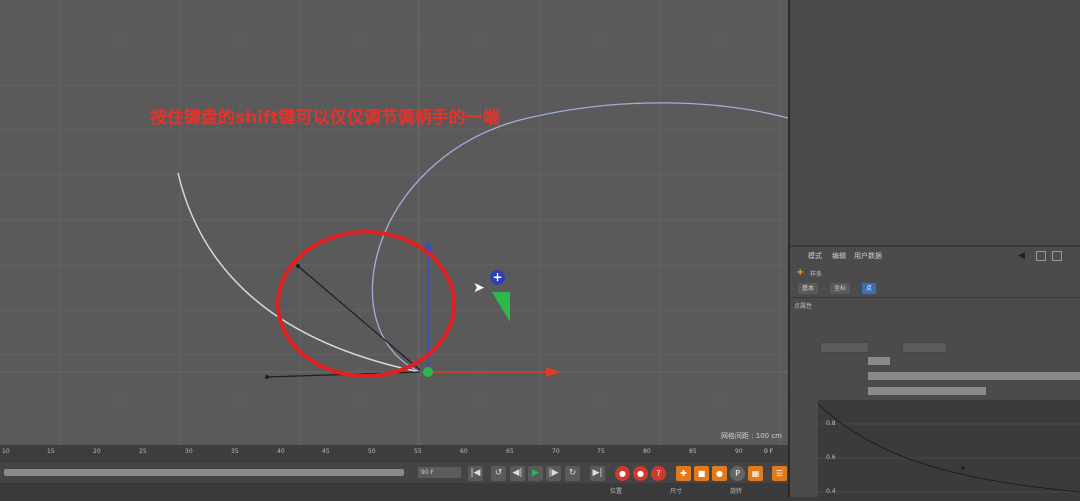  Describe the element at coordinates (935, 297) in the screenshot. I see `section-divider` at that location.